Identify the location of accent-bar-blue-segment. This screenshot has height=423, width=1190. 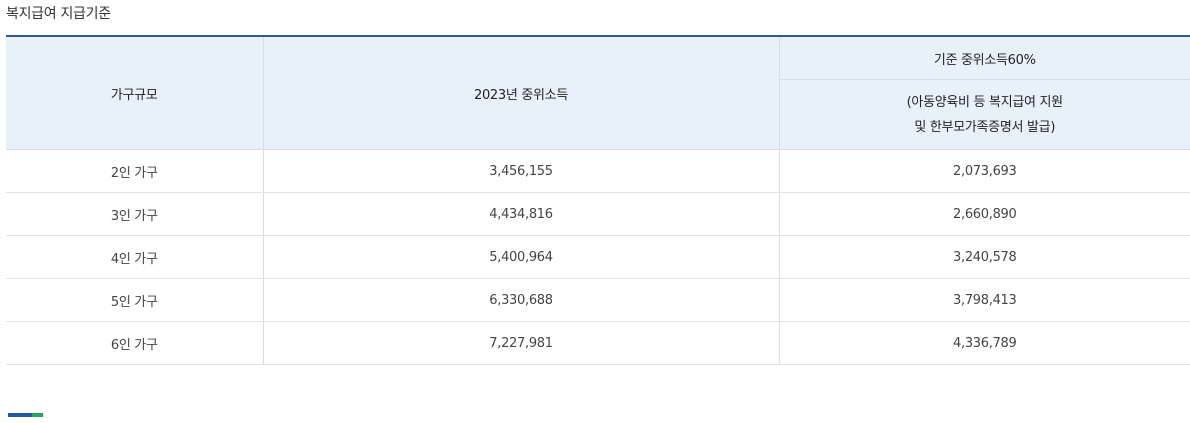
(20, 415).